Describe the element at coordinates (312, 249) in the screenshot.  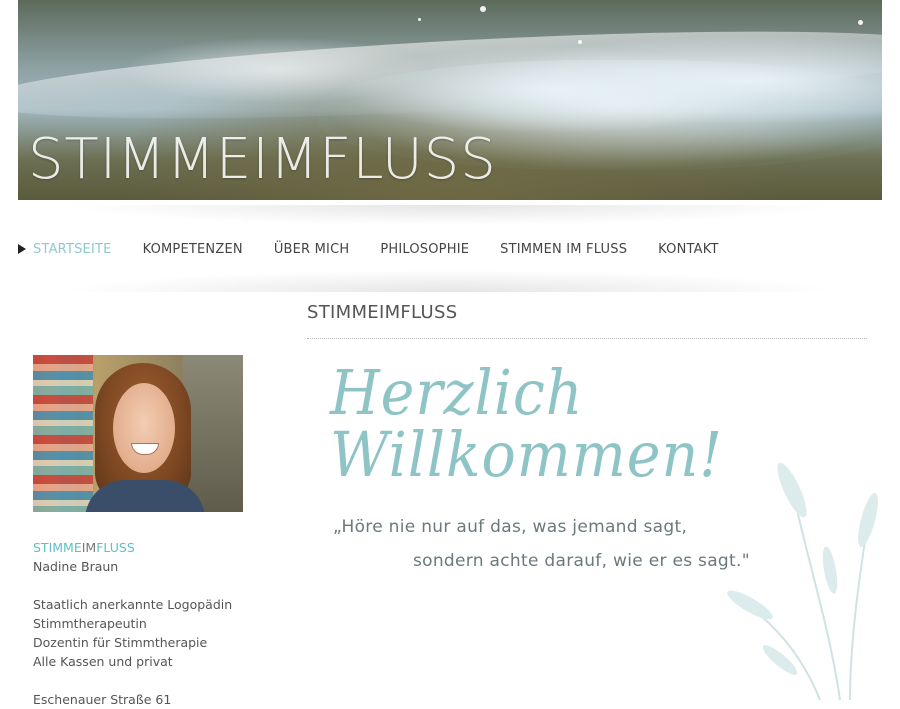
I see `nav-item-ueber-mich: ÜBER MICH` at that location.